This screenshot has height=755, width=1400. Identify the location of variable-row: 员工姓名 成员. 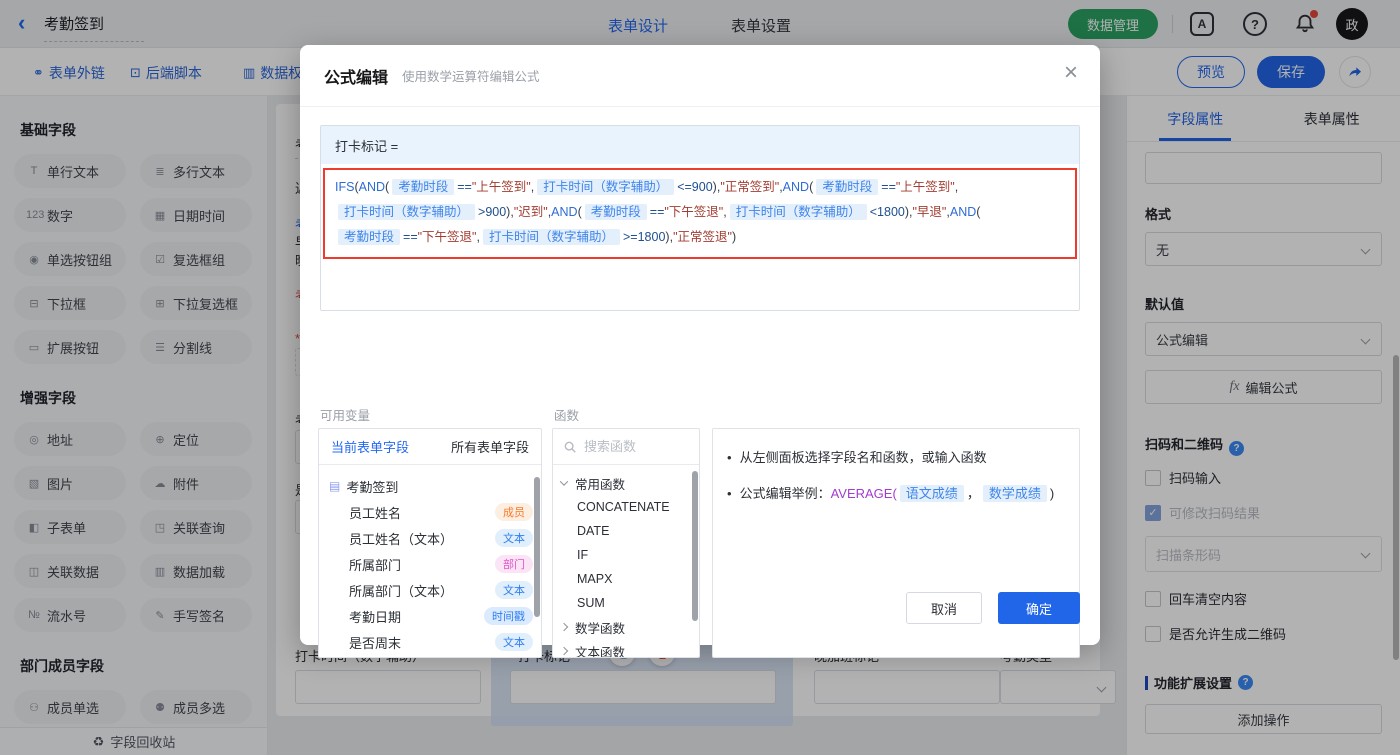
(430, 512).